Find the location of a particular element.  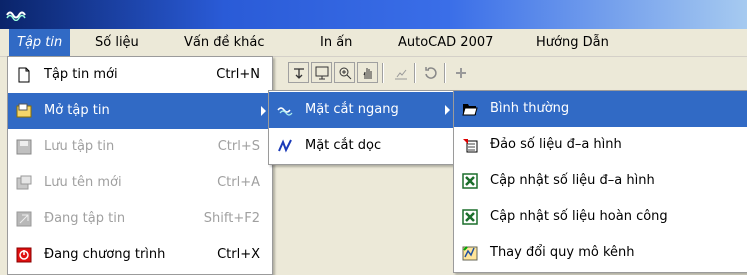

cross-section-icon is located at coordinates (285, 111).